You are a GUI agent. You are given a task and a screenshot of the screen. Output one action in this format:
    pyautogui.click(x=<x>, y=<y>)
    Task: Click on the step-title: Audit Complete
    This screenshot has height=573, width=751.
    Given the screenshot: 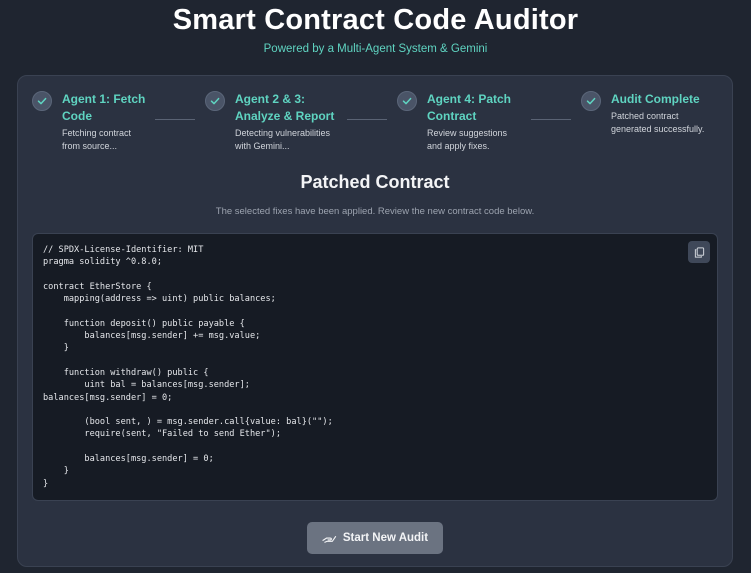 What is the action you would take?
    pyautogui.click(x=655, y=99)
    